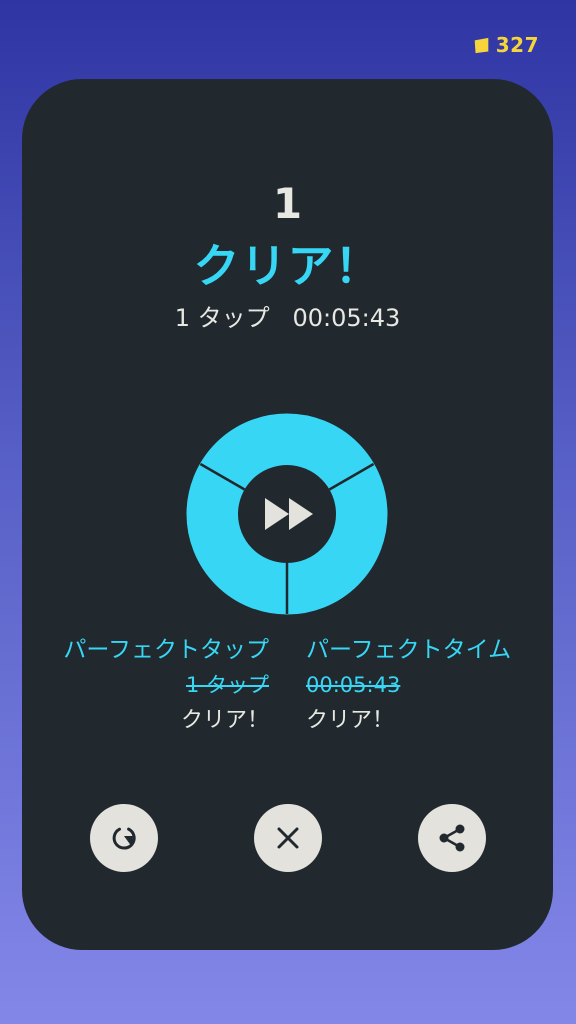  I want to click on level-number: 1, so click(287, 203).